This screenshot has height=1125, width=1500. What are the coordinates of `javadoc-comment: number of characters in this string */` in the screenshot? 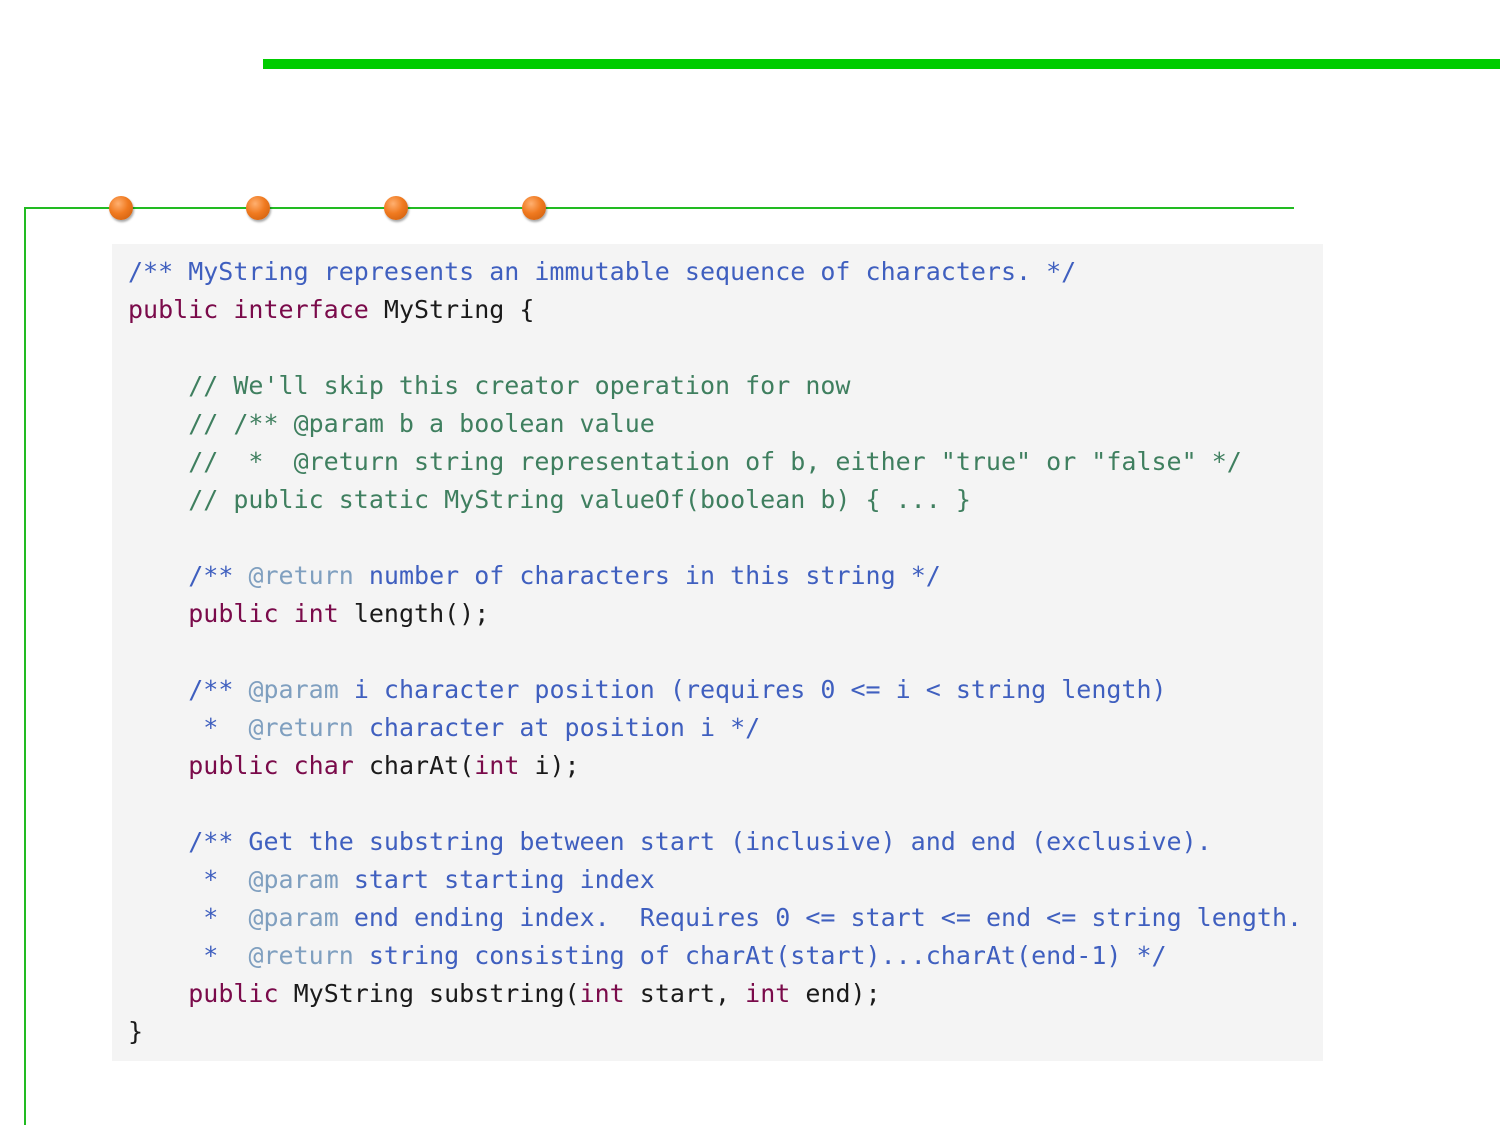 It's located at (654, 575).